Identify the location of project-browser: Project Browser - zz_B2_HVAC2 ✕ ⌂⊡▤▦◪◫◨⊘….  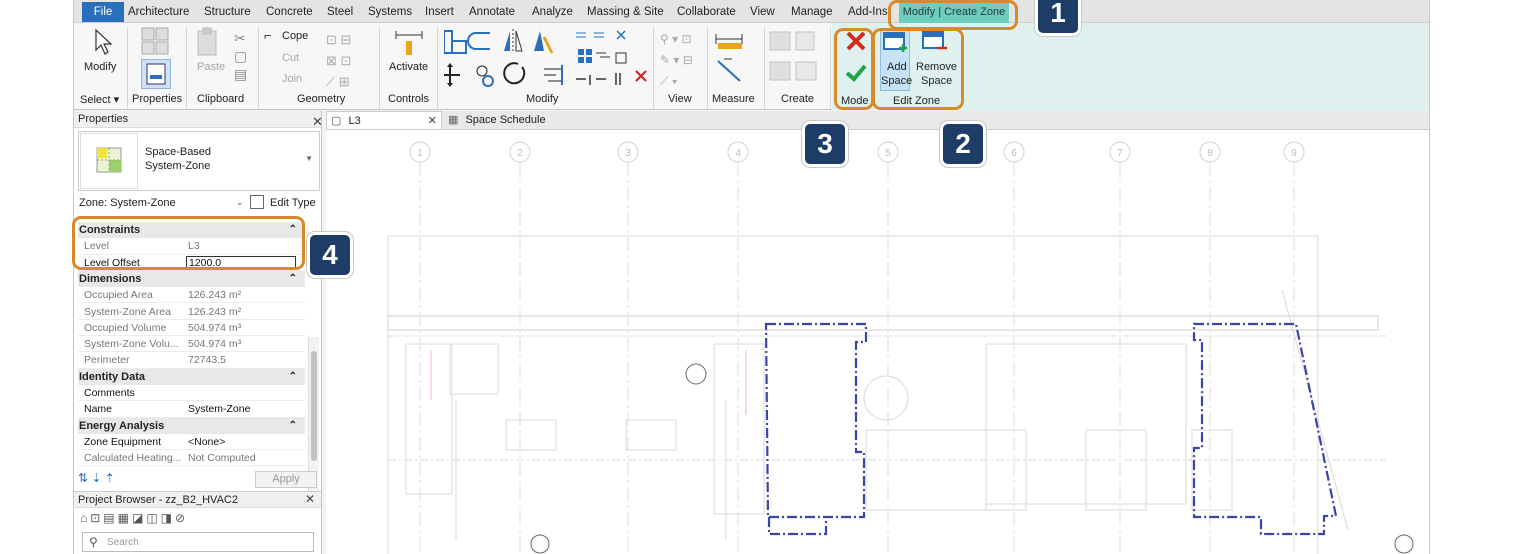
(198, 522).